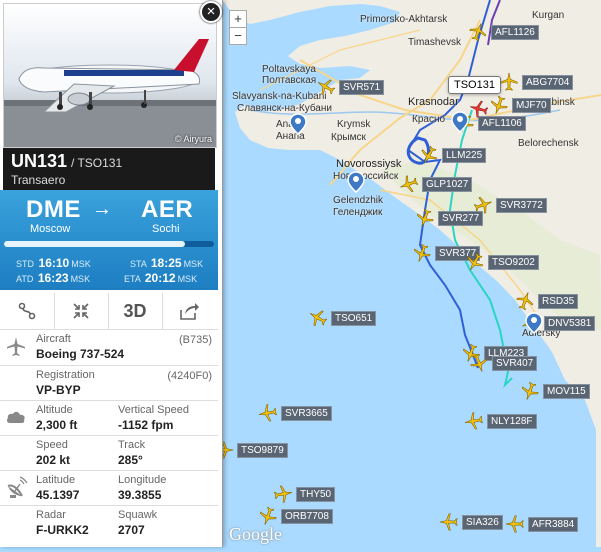  I want to click on flight-label: SIA326, so click(482, 522).